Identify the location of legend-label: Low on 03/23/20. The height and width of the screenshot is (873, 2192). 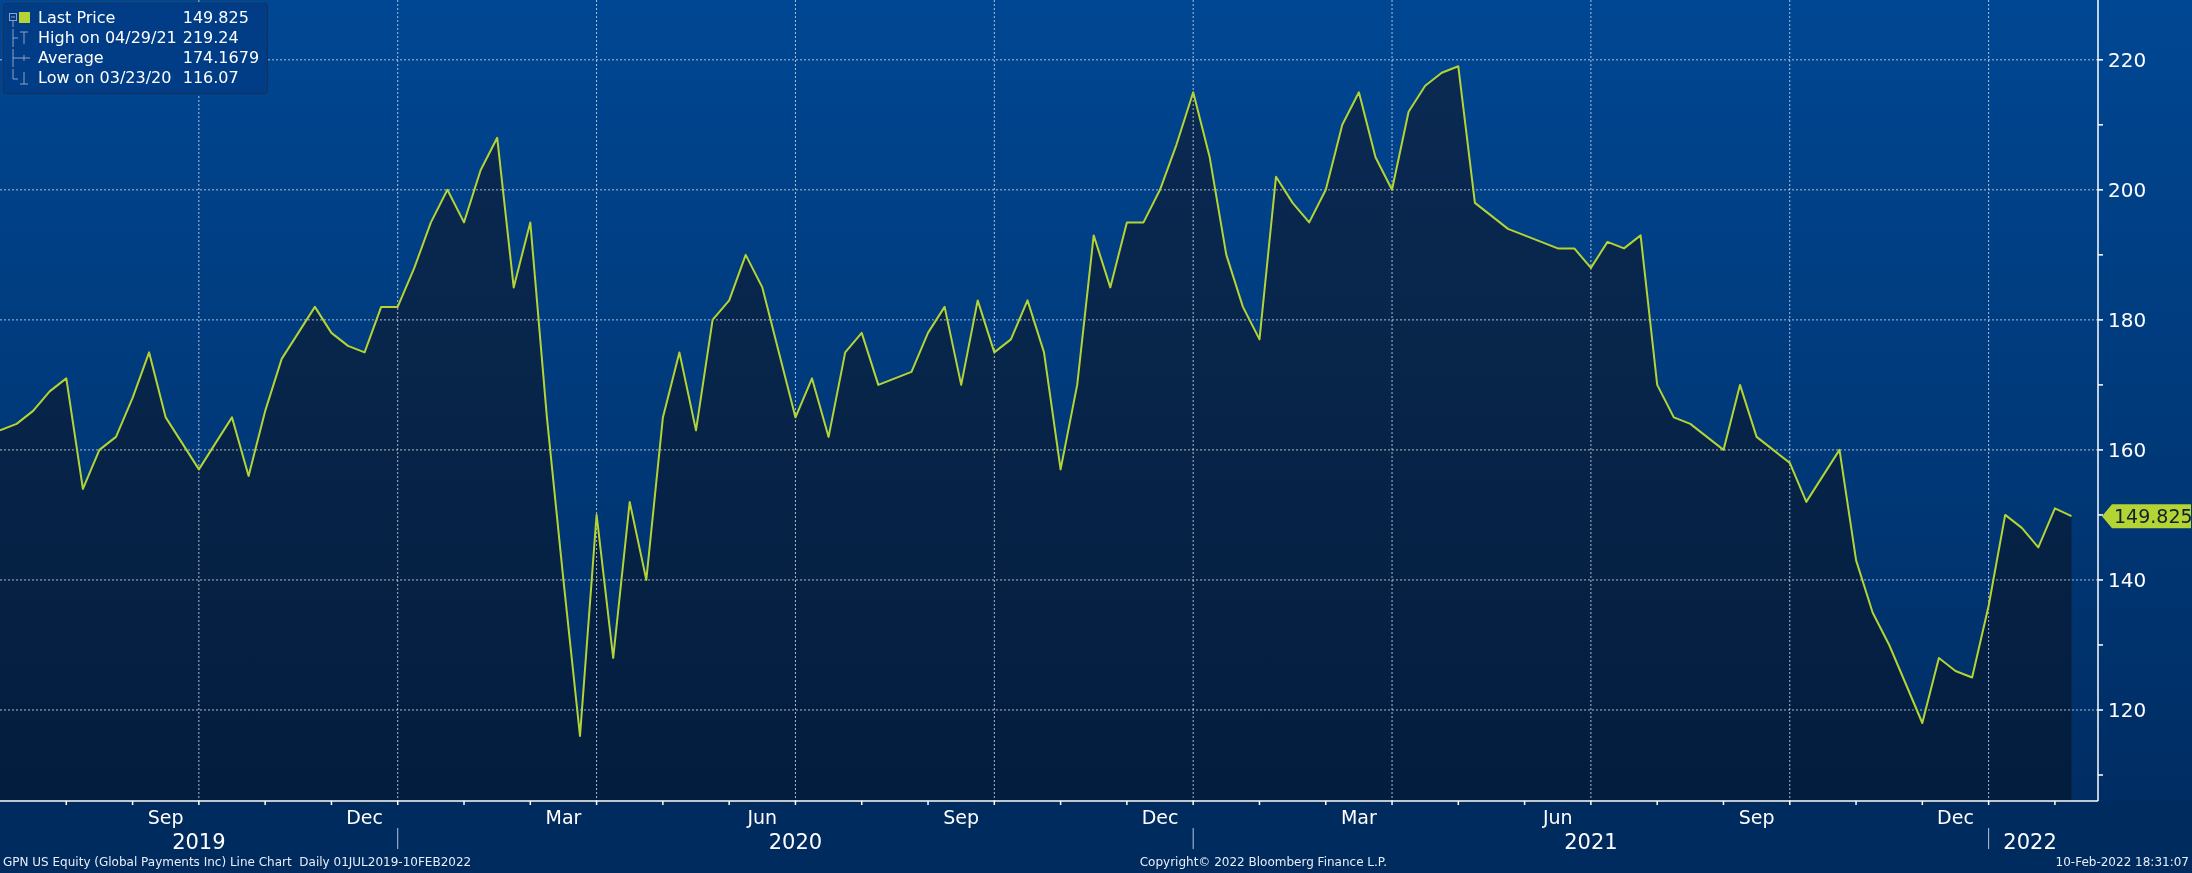
(105, 78).